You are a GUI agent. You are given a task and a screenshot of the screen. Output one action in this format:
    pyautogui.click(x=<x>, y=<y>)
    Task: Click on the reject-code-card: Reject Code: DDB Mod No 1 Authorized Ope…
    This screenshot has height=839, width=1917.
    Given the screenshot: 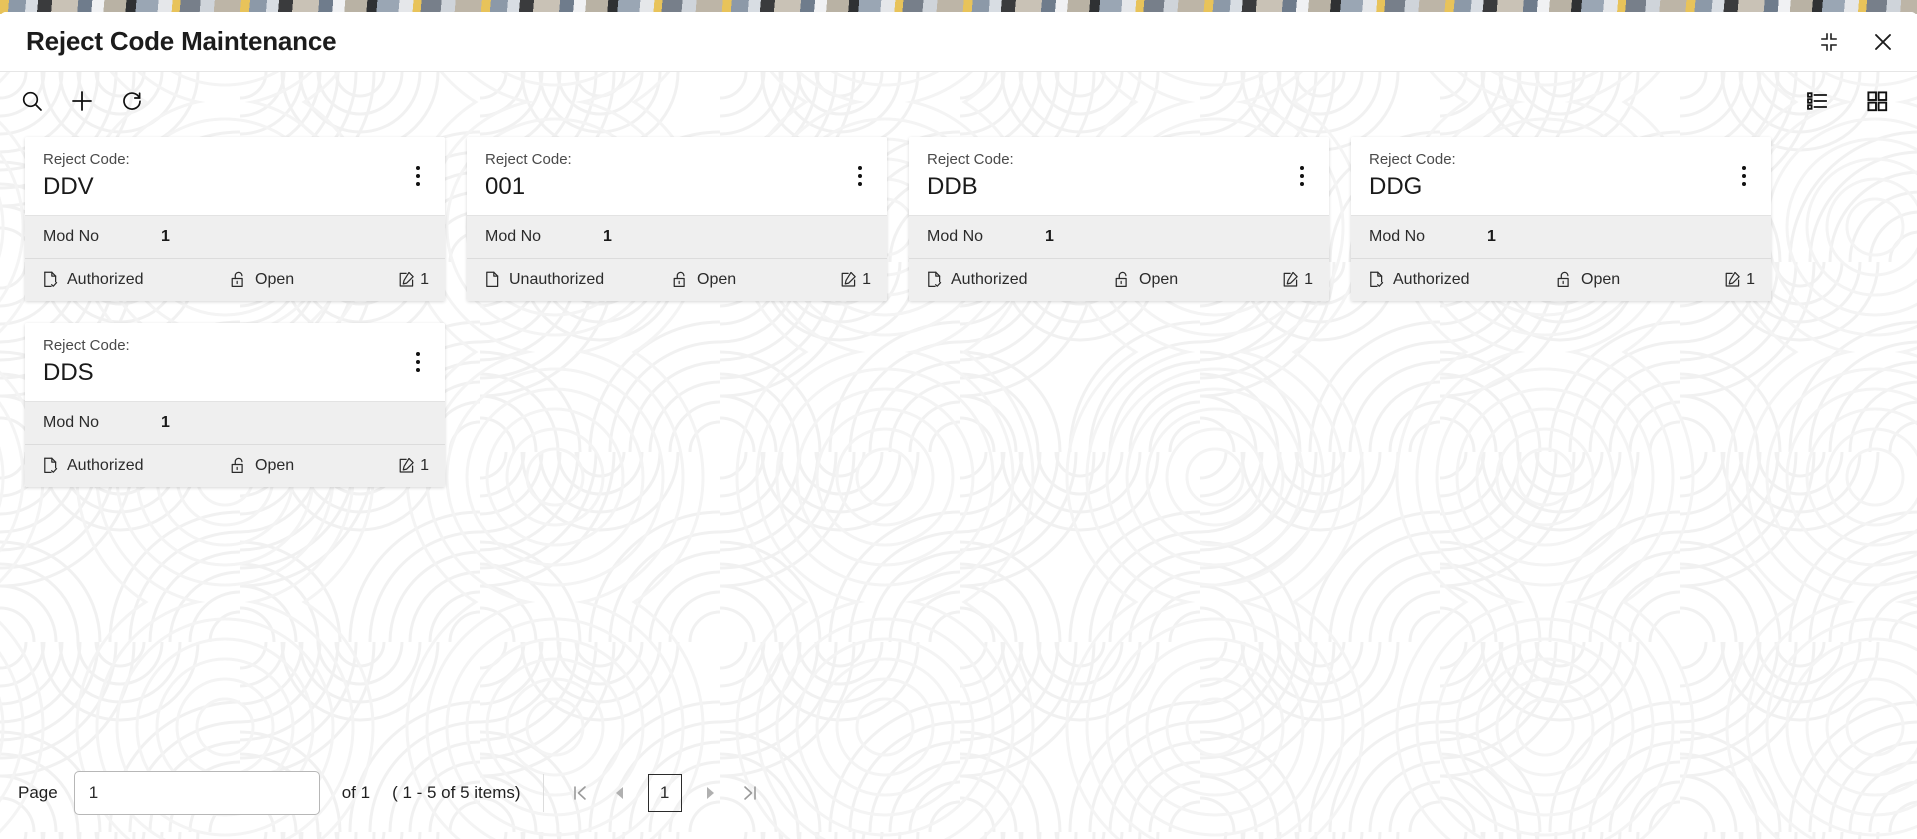 What is the action you would take?
    pyautogui.click(x=1119, y=219)
    